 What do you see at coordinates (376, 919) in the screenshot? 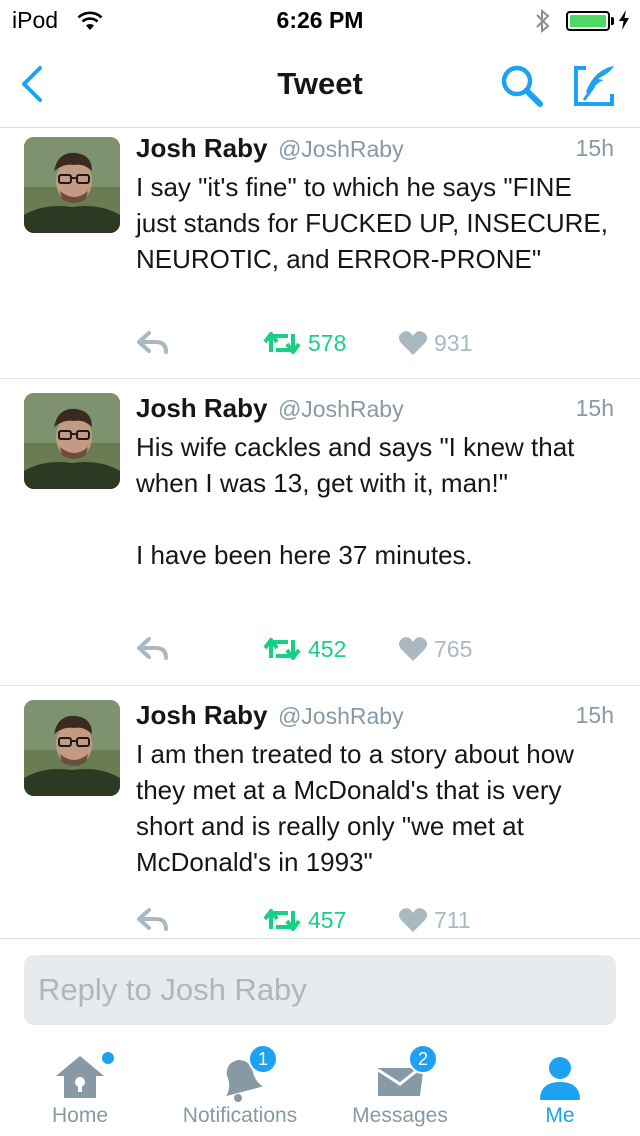
I see `tweet-actions: 457 711` at bounding box center [376, 919].